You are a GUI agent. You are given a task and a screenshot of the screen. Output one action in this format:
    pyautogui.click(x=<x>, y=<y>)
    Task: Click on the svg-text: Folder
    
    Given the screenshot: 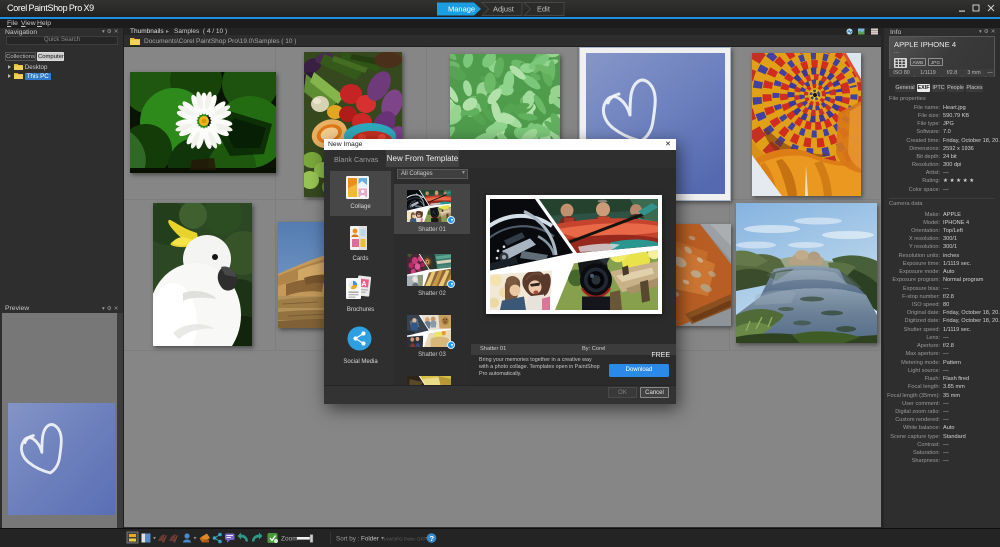 What is the action you would take?
    pyautogui.click(x=370, y=539)
    